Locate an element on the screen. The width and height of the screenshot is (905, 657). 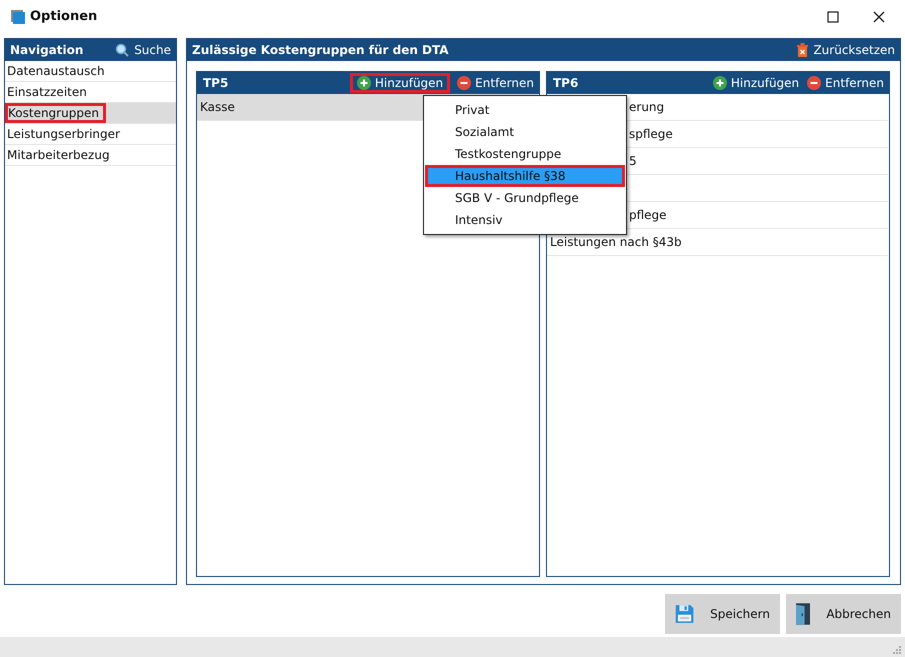
nav-item: Kostengruppen is located at coordinates (90, 113).